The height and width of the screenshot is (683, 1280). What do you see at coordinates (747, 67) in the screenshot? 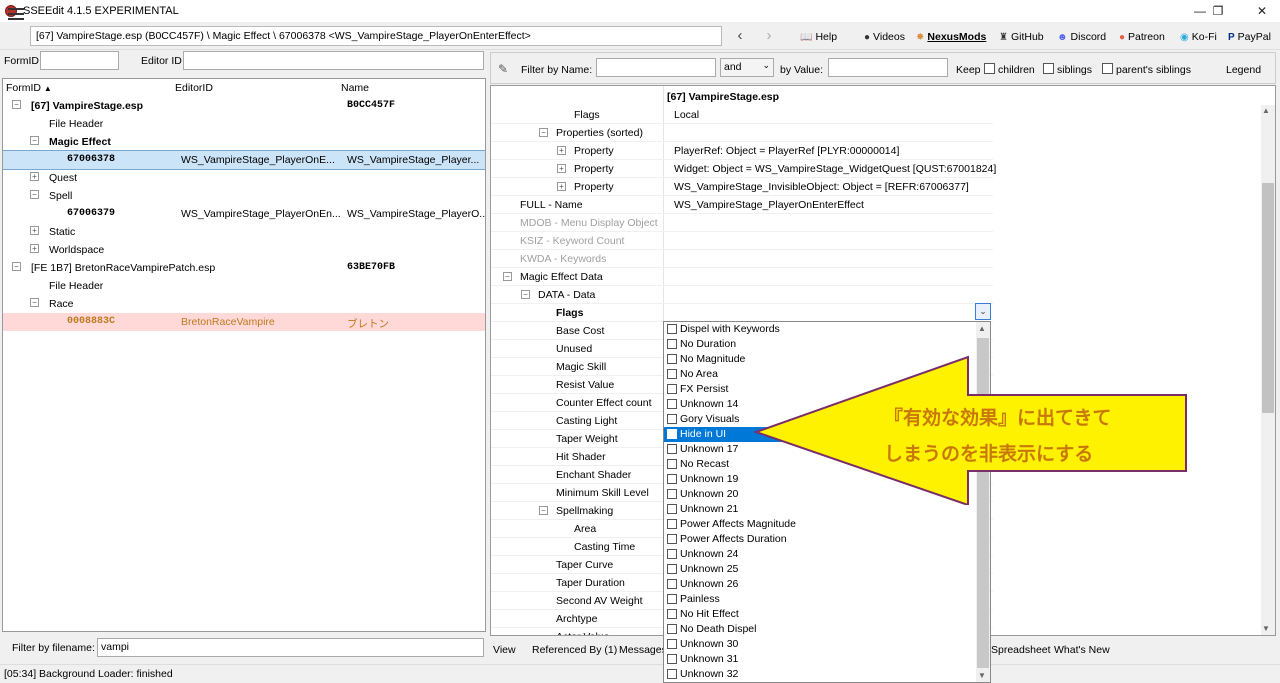
I see `and-or-select: and ⌄` at bounding box center [747, 67].